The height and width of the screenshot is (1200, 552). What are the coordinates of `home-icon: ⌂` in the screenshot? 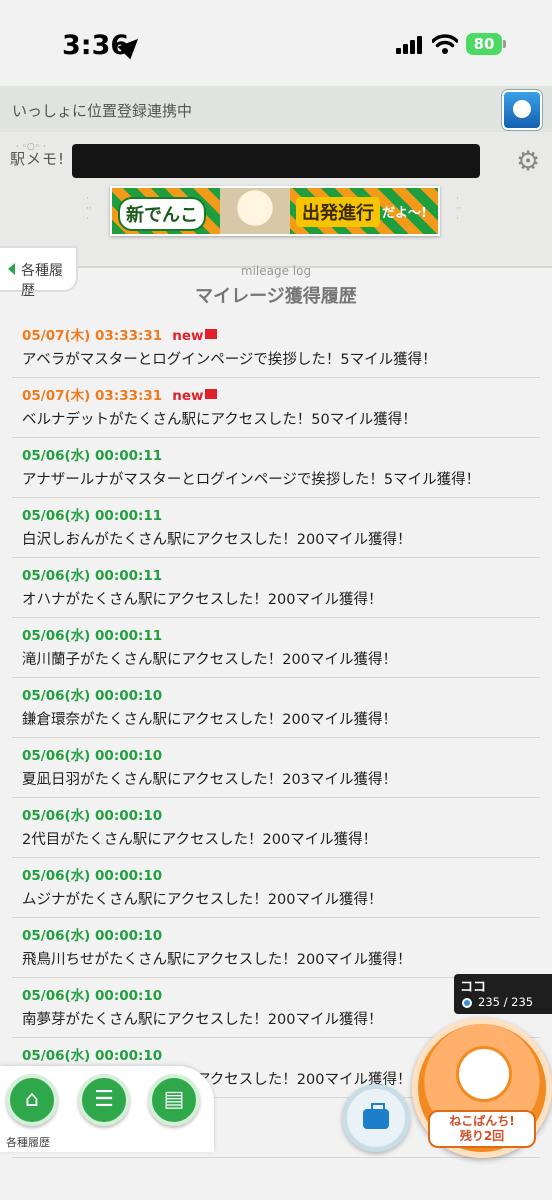 It's located at (32, 1099).